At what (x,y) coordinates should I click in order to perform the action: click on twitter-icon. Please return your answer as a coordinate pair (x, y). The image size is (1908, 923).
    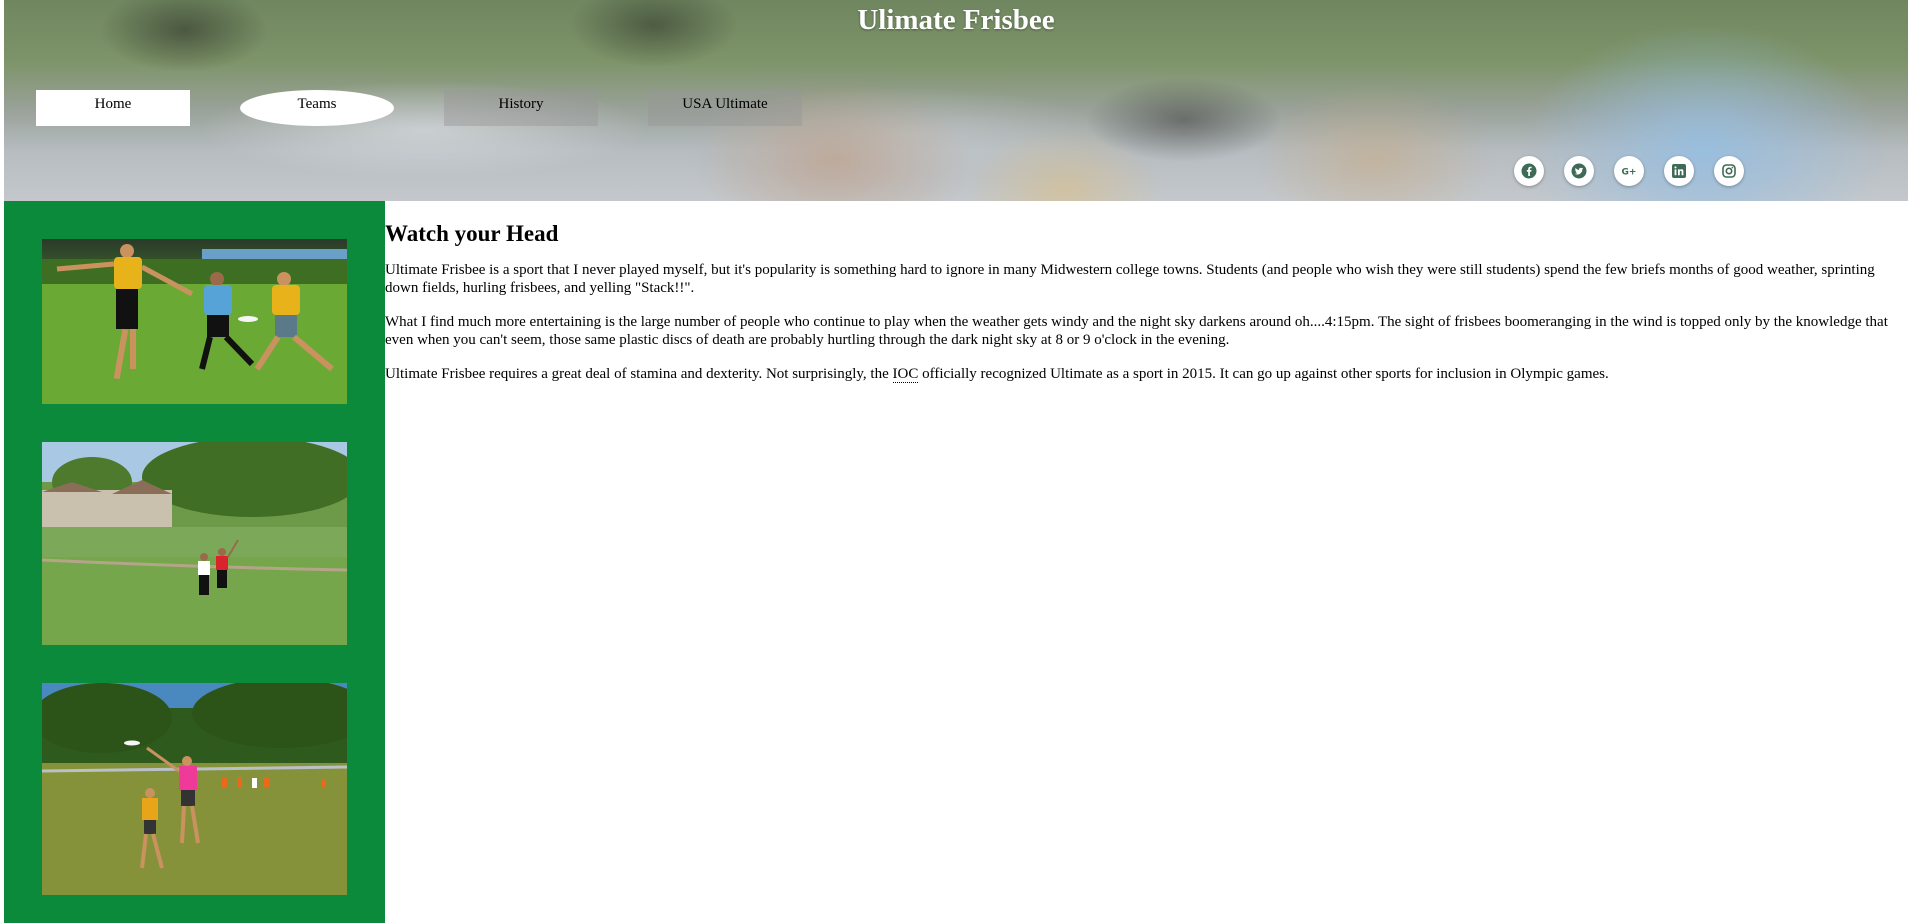
    Looking at the image, I should click on (1579, 171).